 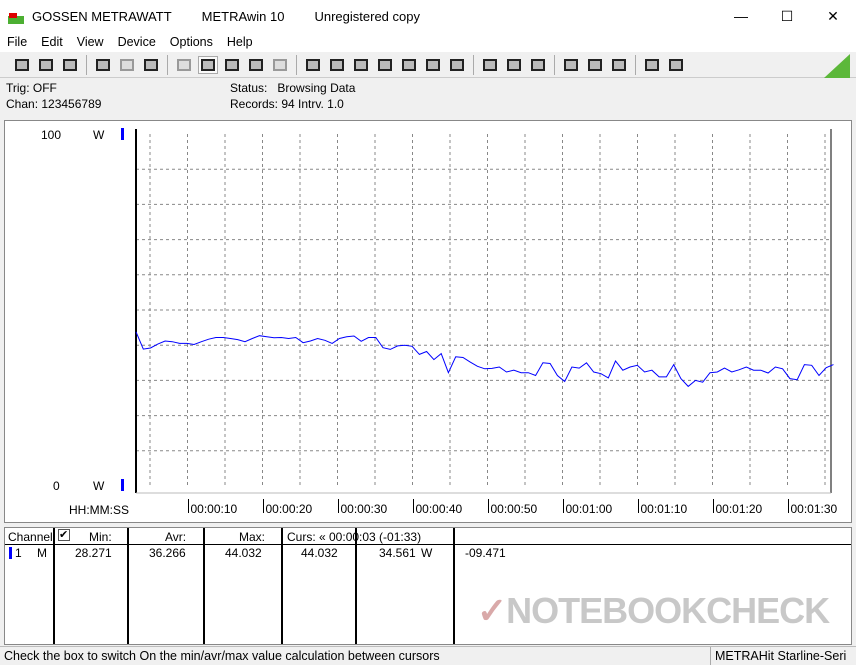 I want to click on channel-marker-bottom, so click(x=122, y=485).